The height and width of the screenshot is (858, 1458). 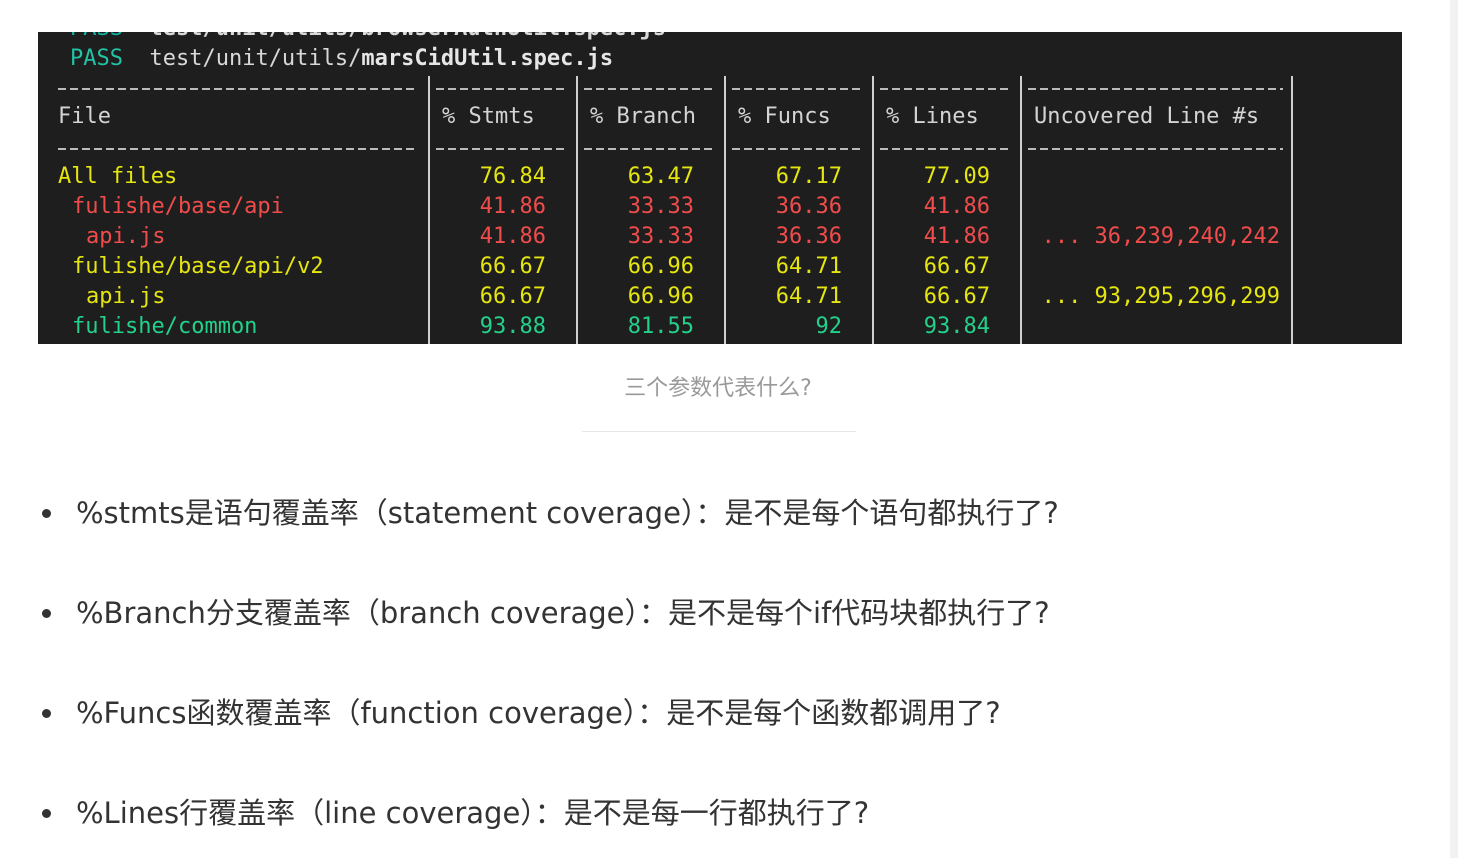 I want to click on table-cell-funcs: 67.17, so click(x=808, y=176).